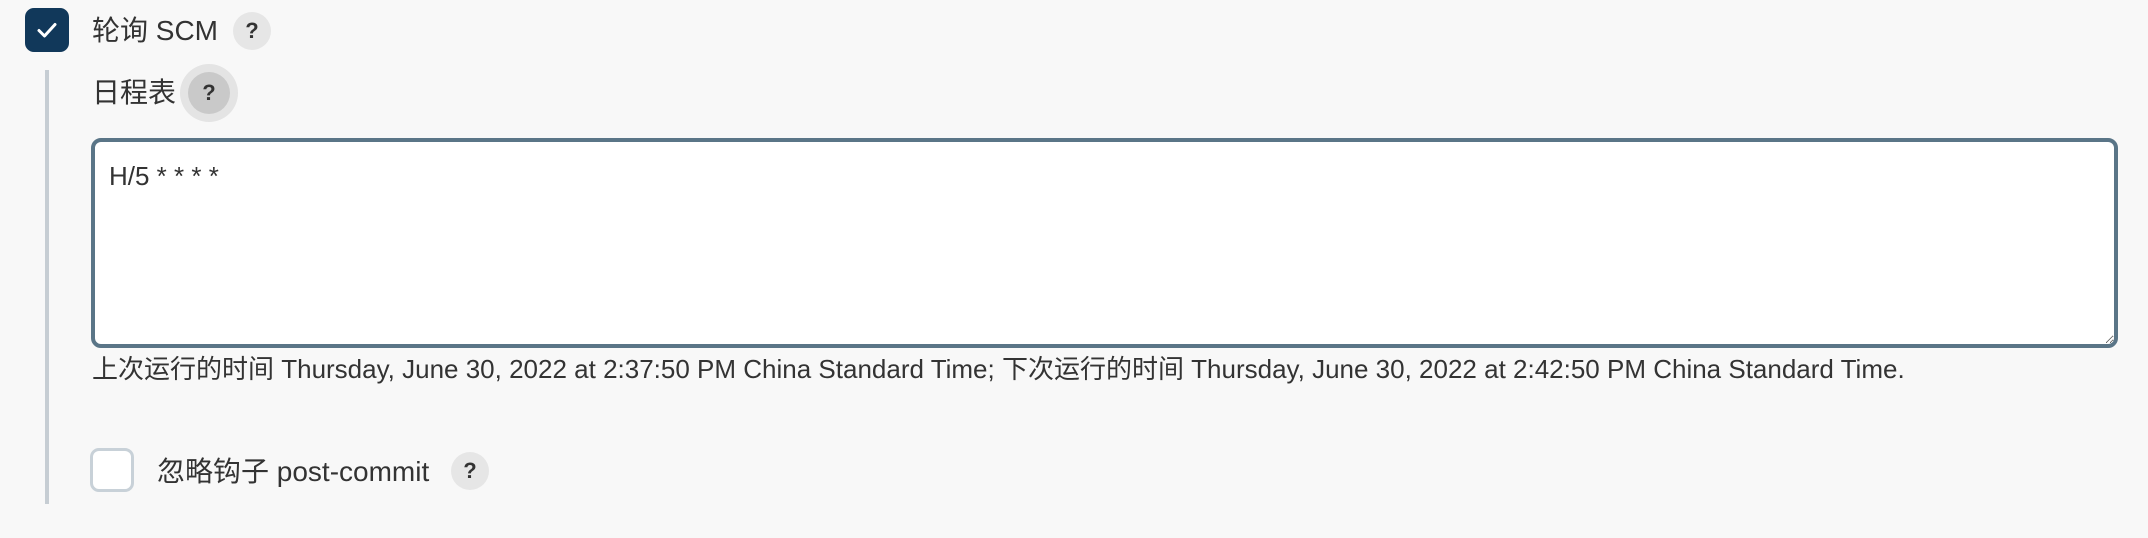  What do you see at coordinates (47, 287) in the screenshot?
I see `nested-section-bar` at bounding box center [47, 287].